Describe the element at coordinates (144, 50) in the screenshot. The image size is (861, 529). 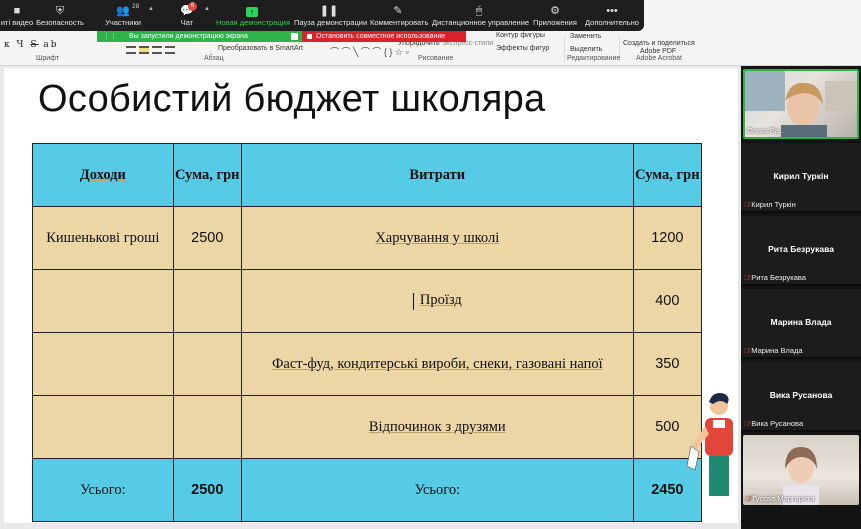
I see `align-center-icon` at that location.